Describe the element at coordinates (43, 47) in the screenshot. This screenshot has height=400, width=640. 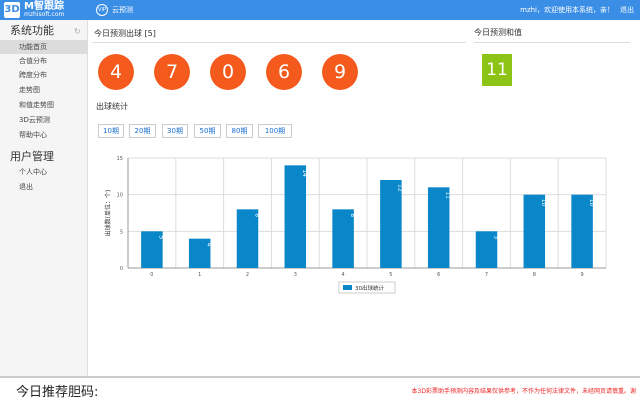
I see `sidebar-item-home: 功能首页` at that location.